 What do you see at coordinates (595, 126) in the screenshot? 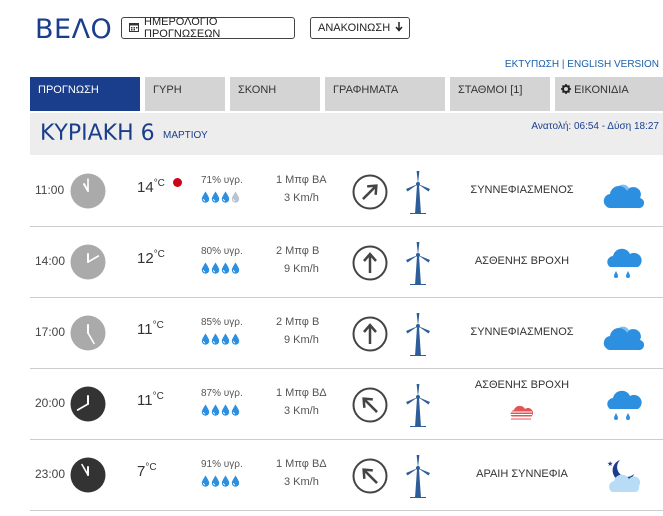
I see `sunrise-sunset: Ανατολή: 06:54 - Δύση 18:27` at bounding box center [595, 126].